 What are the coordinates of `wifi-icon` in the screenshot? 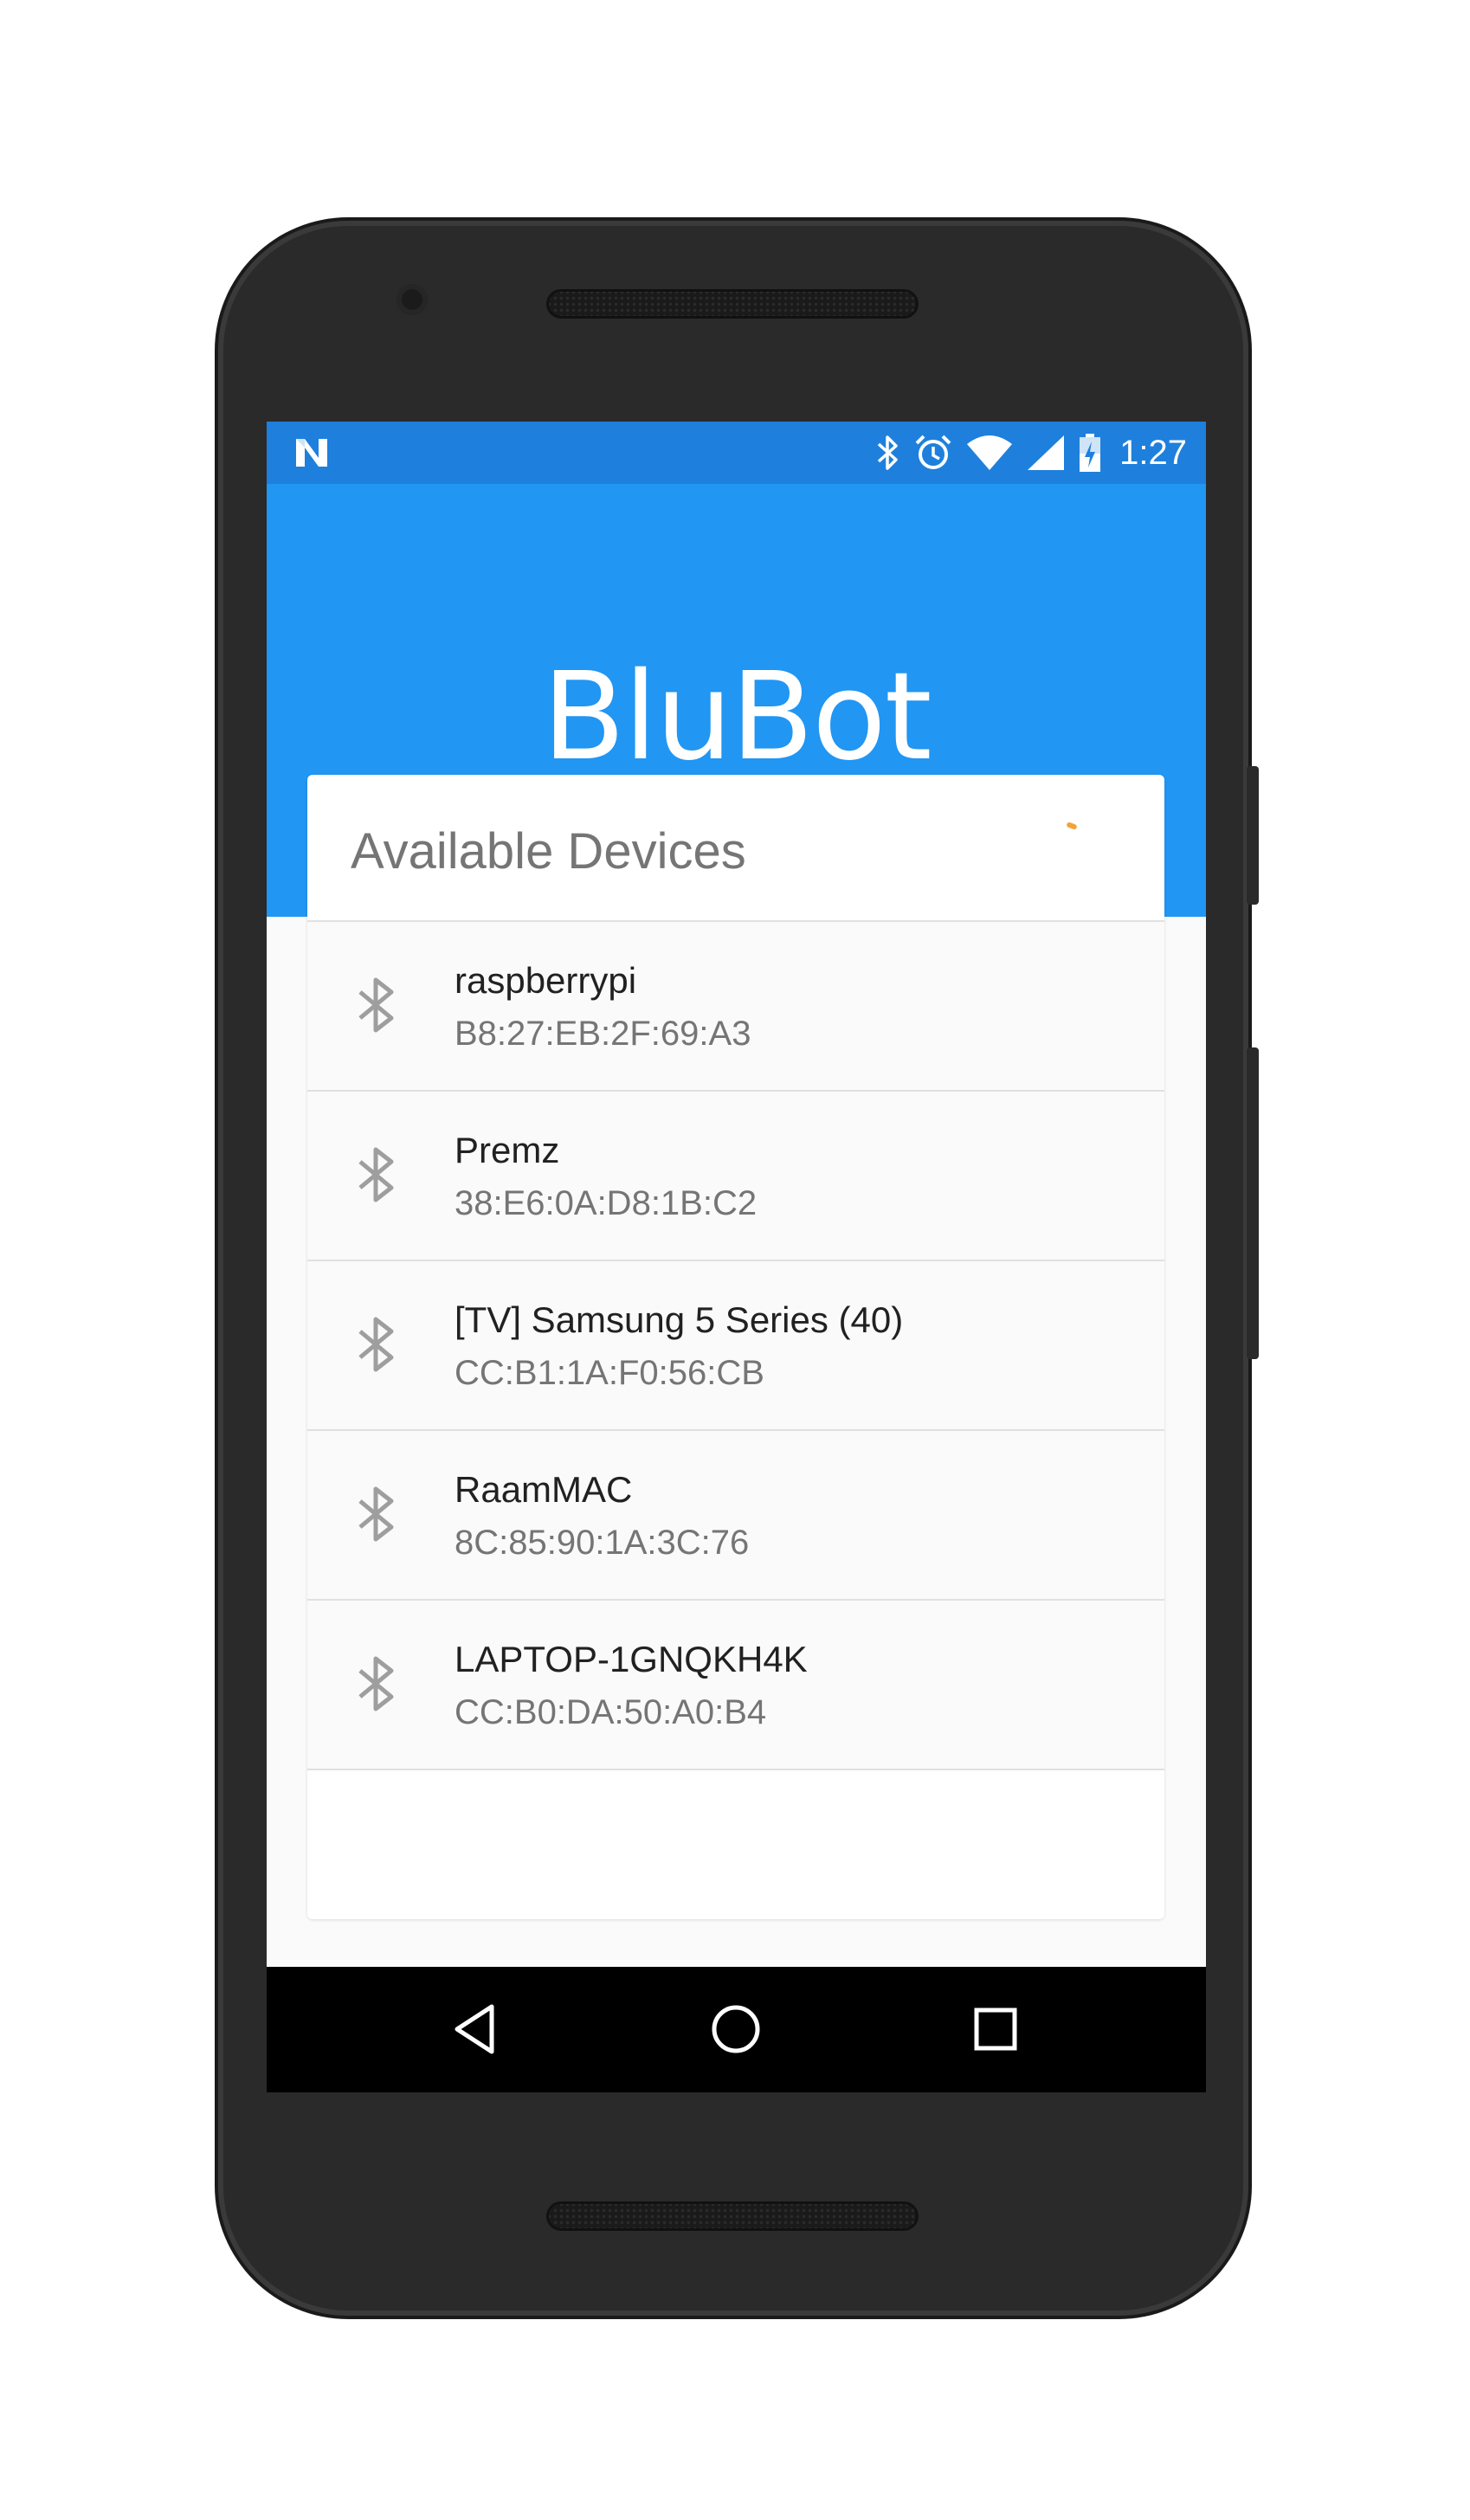 It's located at (990, 452).